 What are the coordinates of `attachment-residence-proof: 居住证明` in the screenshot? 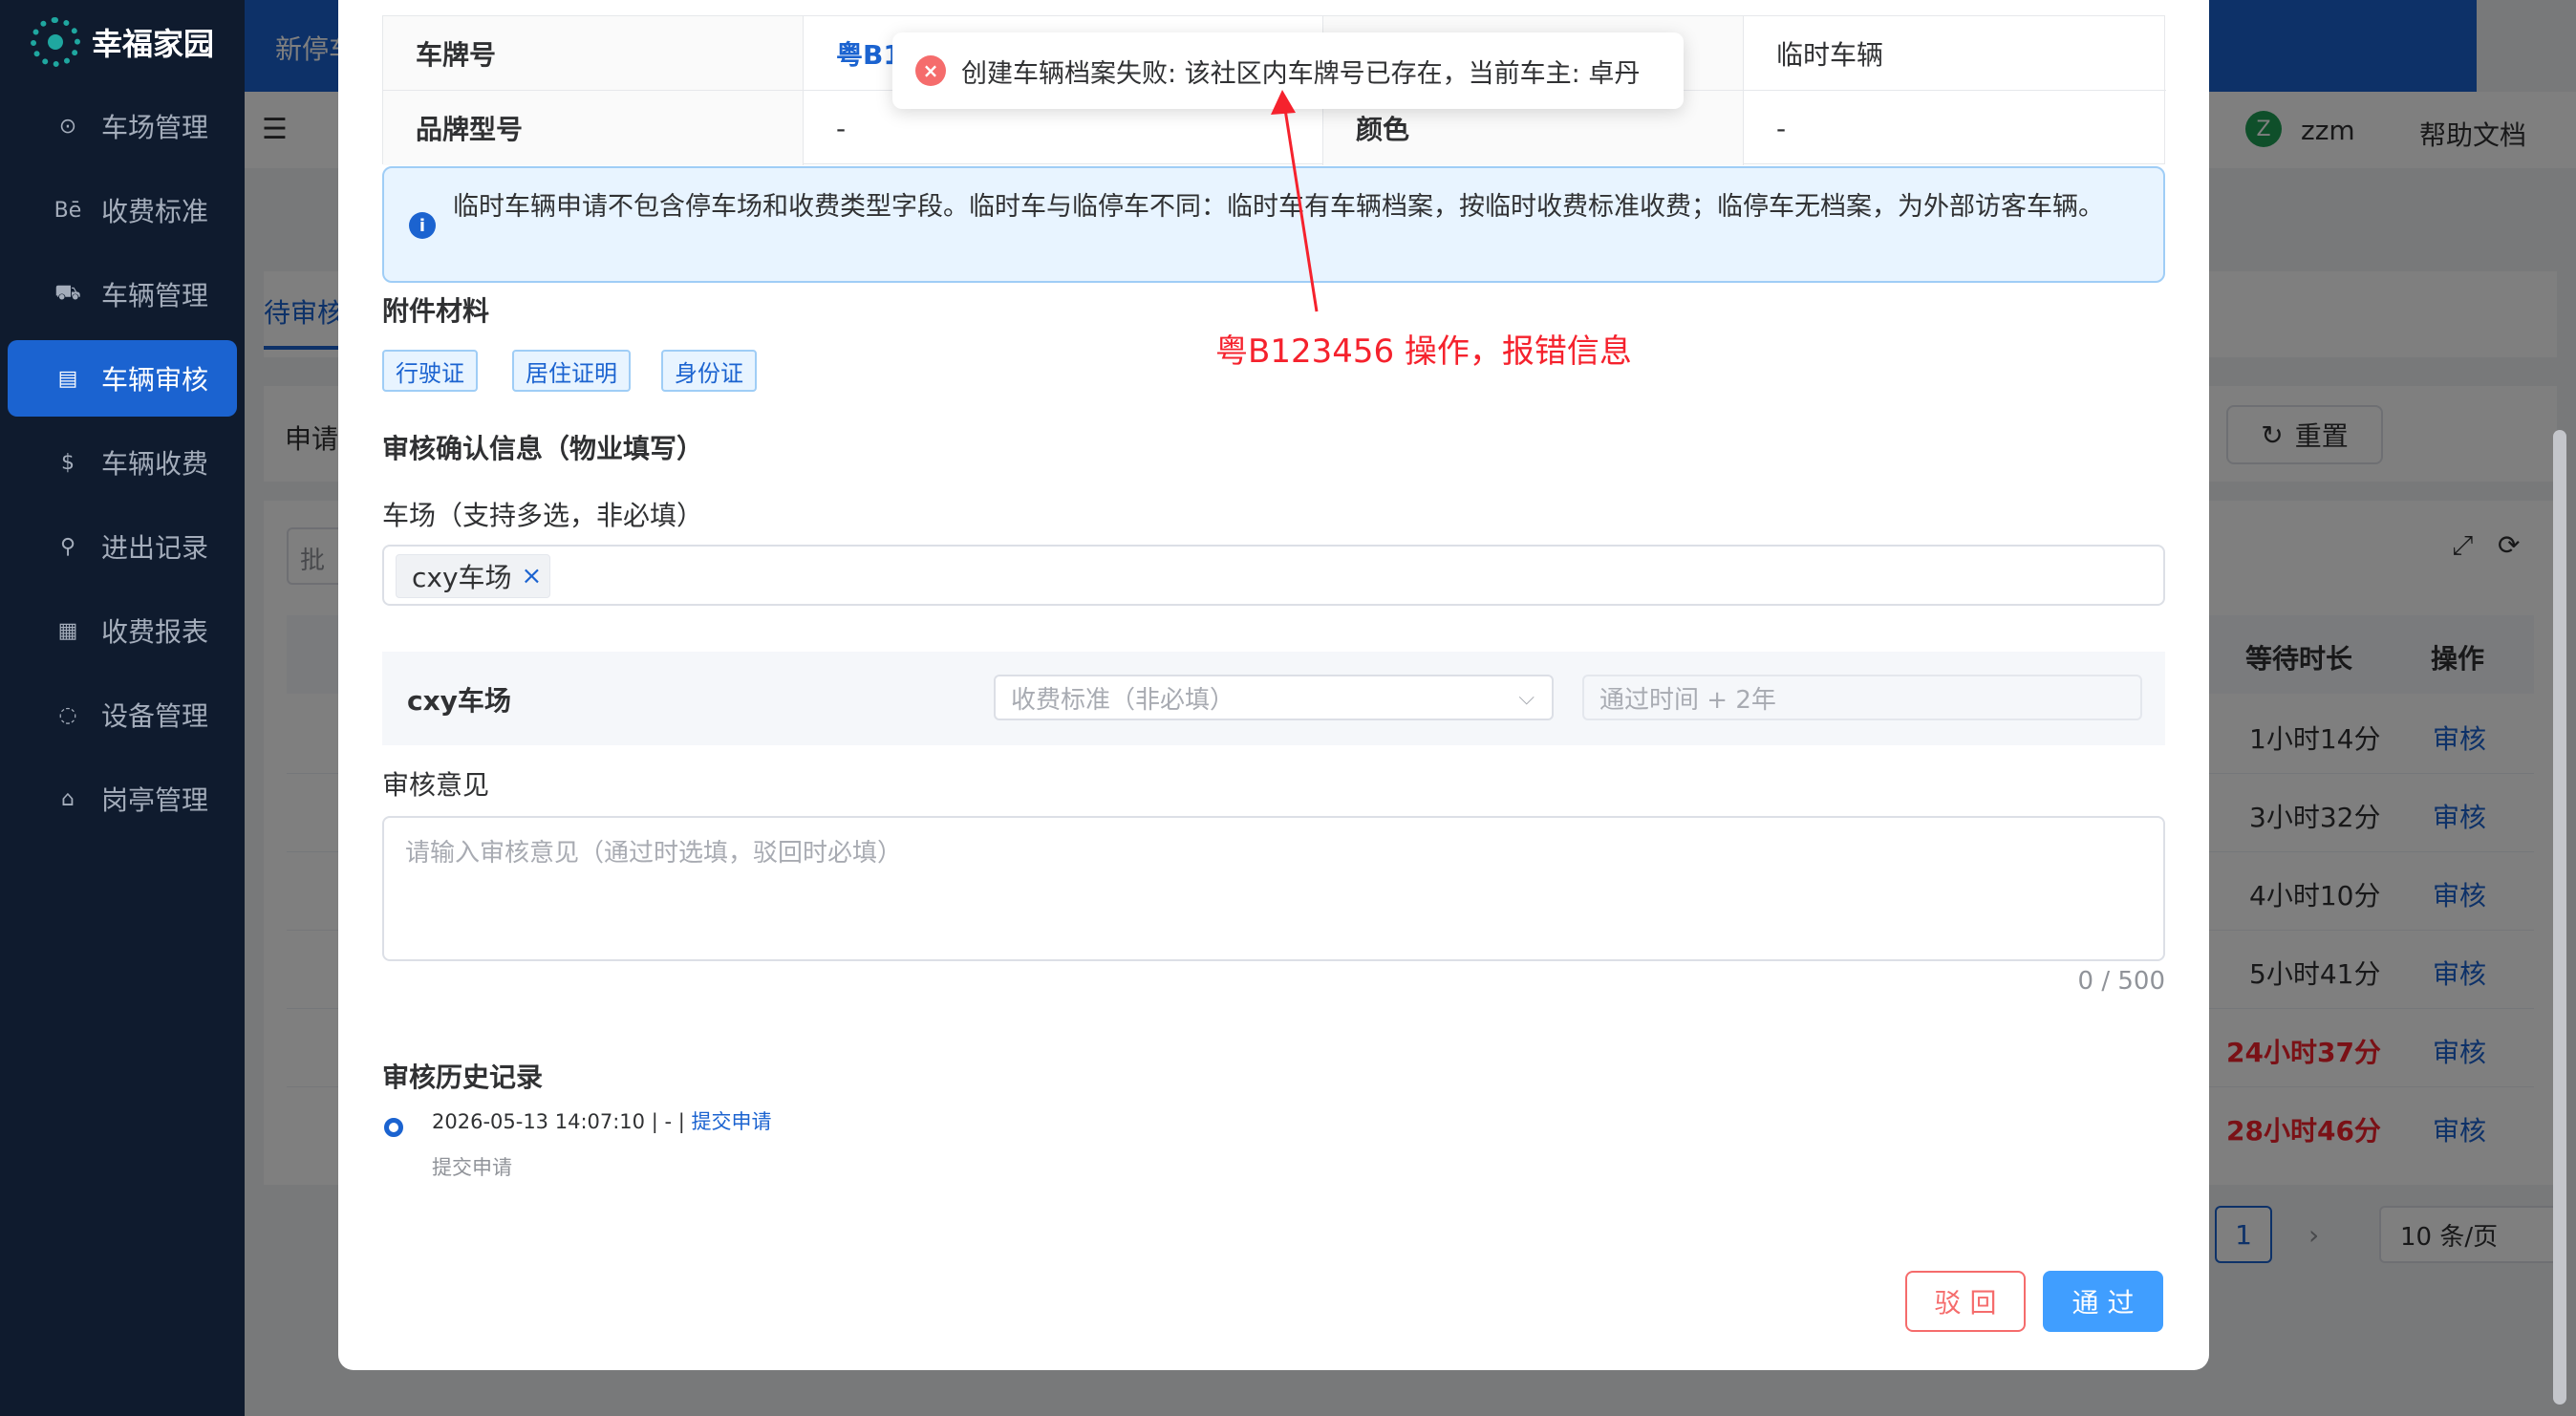 It's located at (571, 371).